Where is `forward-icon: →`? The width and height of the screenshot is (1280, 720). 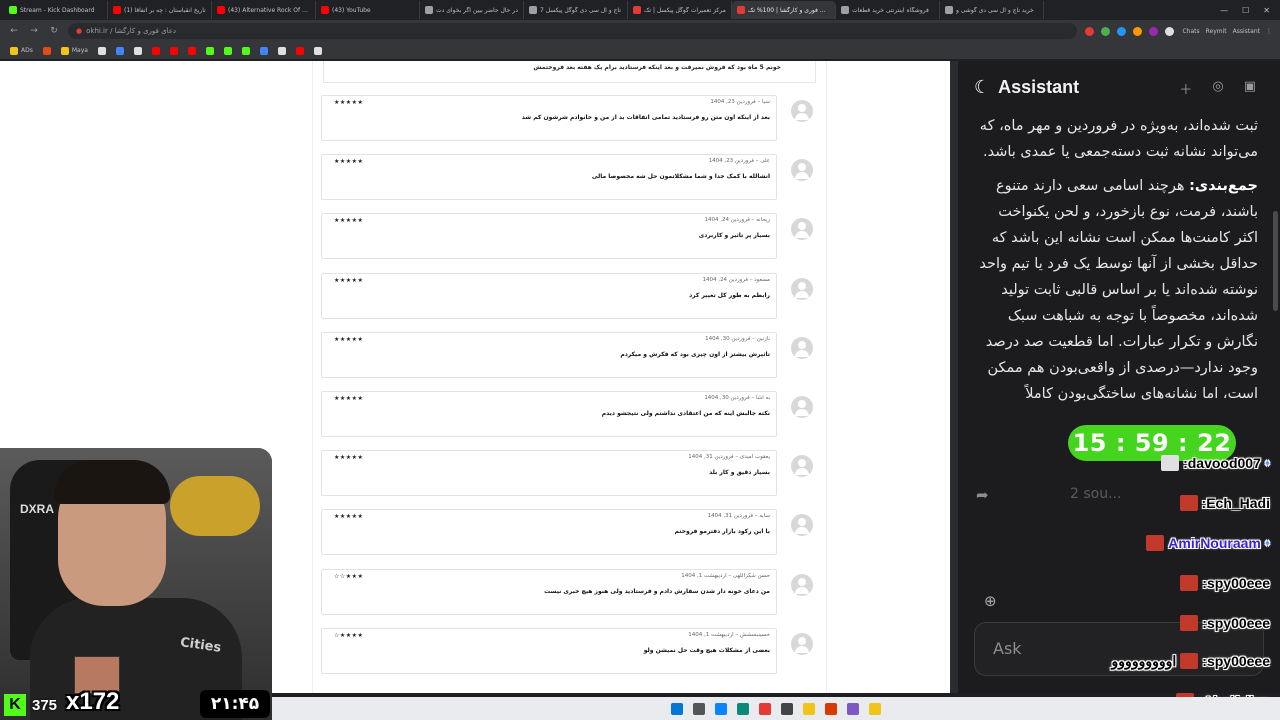 forward-icon: → is located at coordinates (34, 31).